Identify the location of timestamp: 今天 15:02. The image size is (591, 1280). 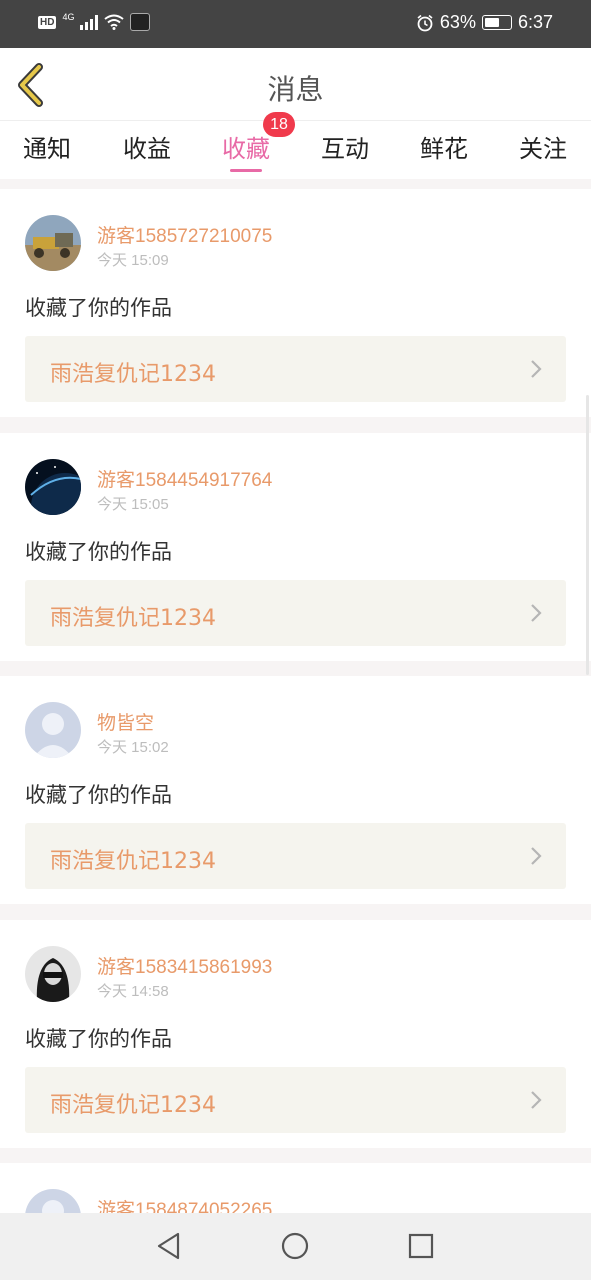
(133, 747).